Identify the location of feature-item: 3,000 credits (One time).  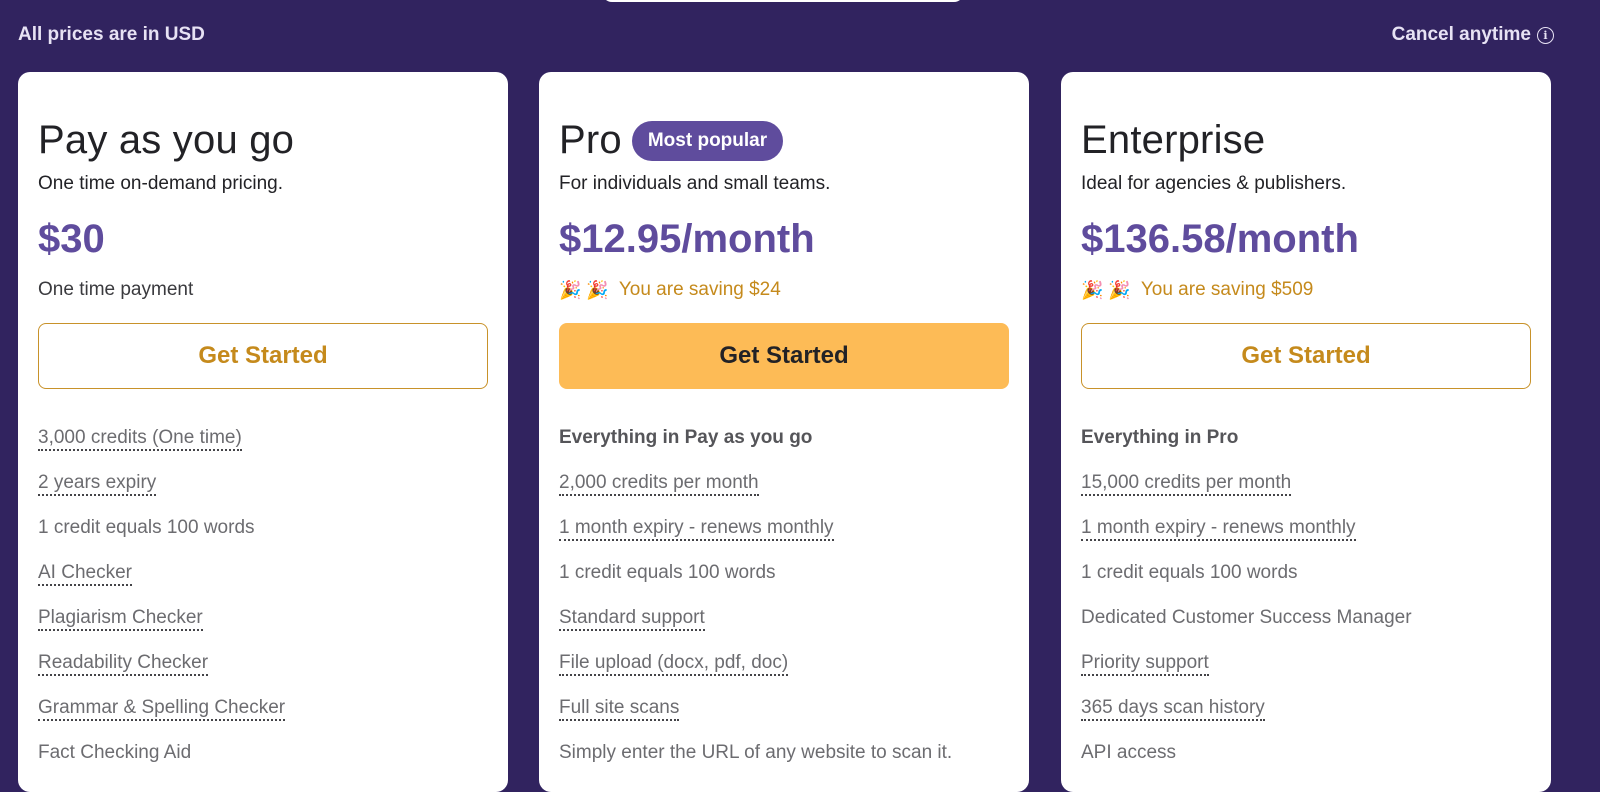
(263, 449).